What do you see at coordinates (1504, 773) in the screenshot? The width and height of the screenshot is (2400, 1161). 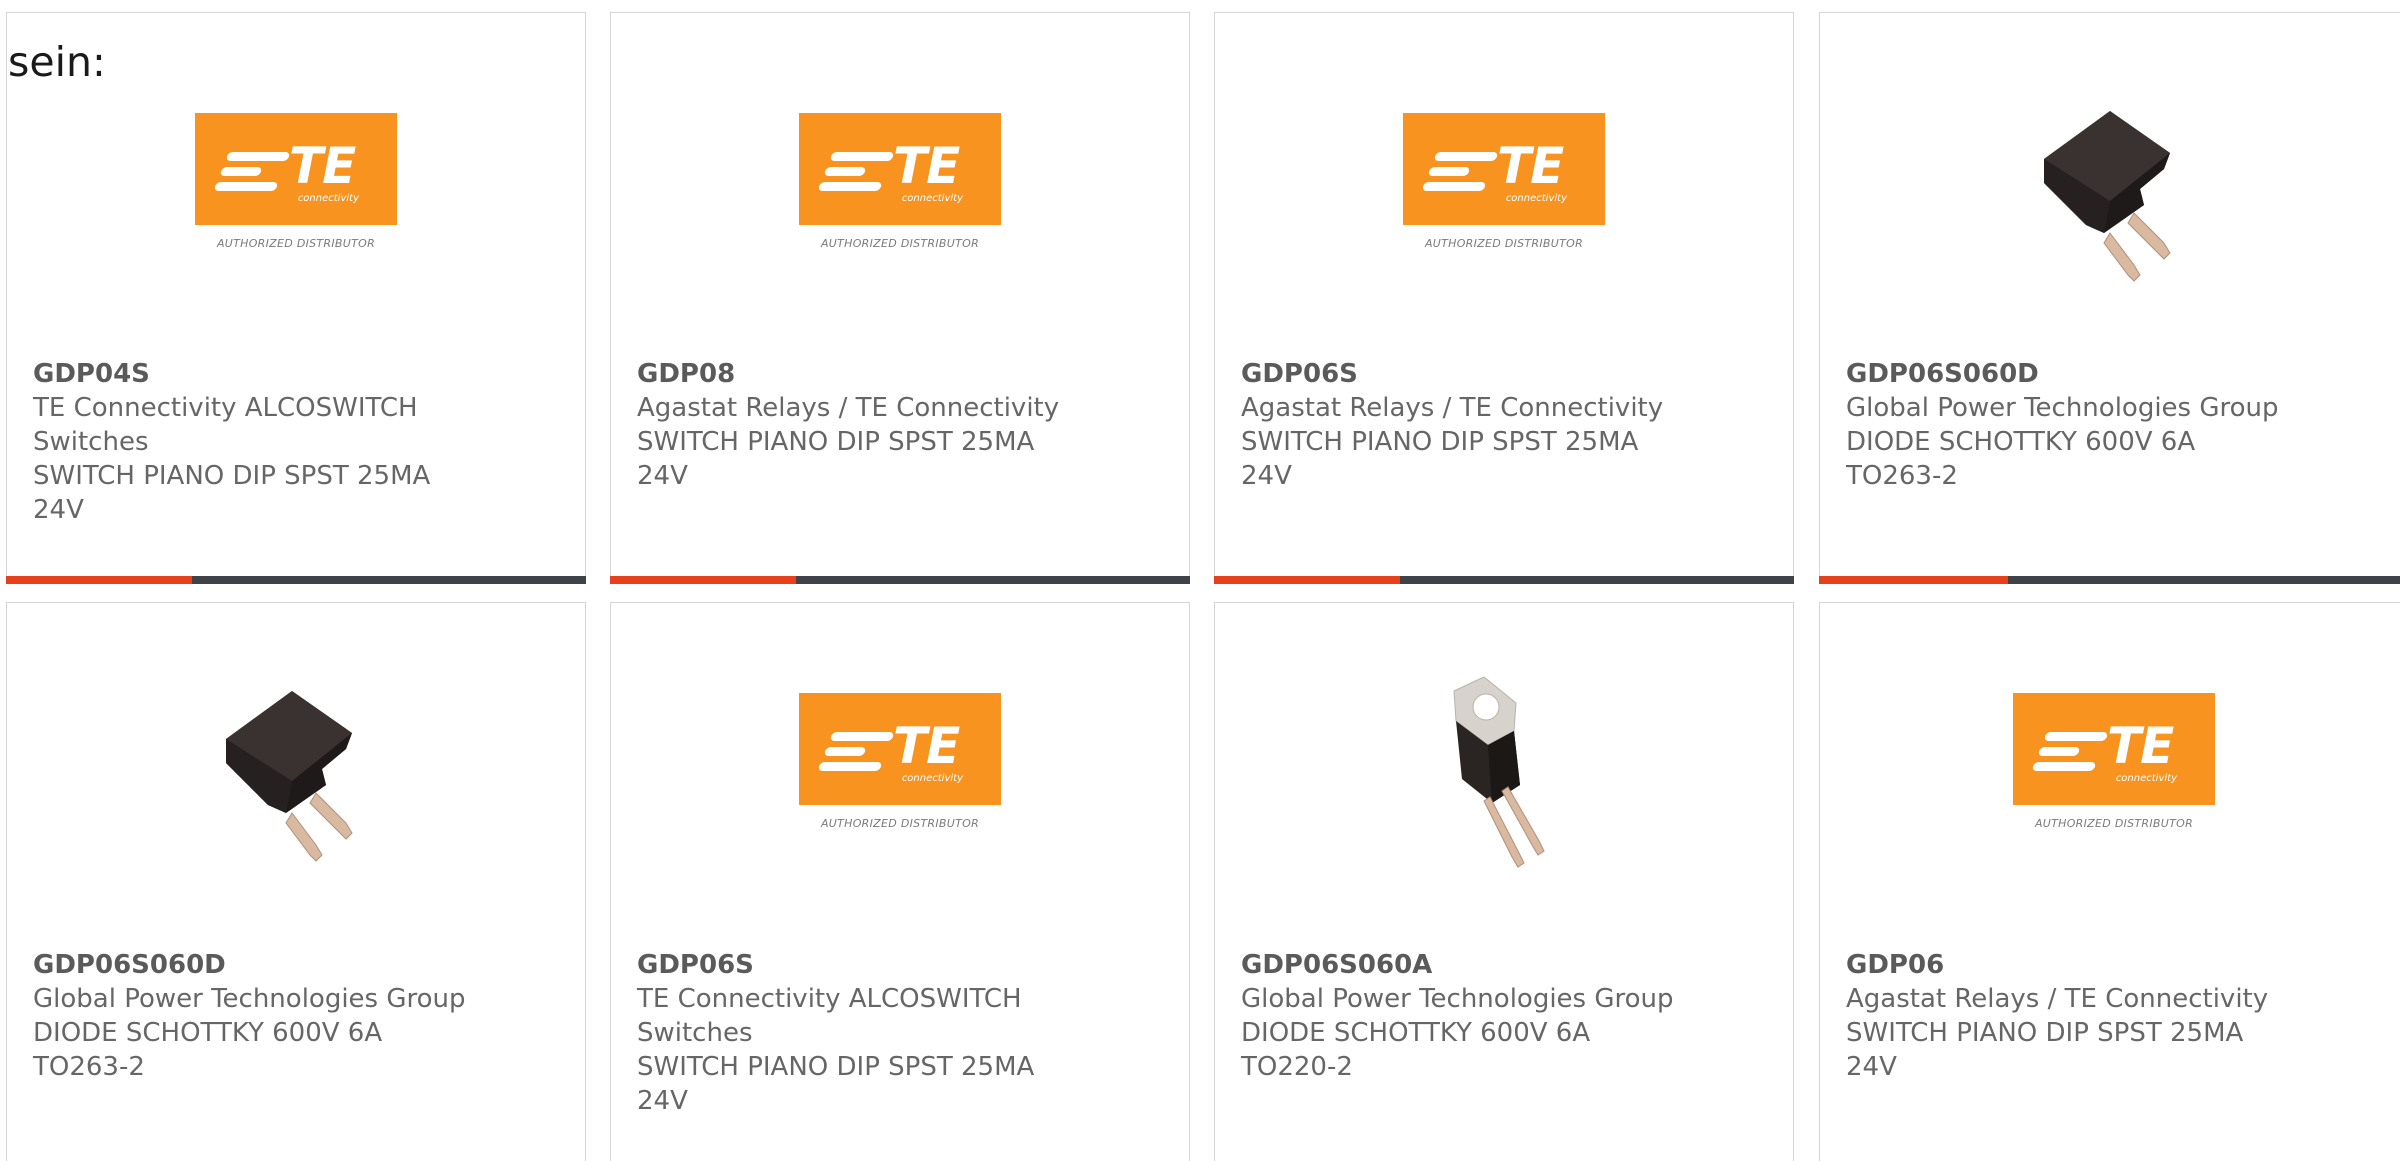 I see `to220-package-icon` at bounding box center [1504, 773].